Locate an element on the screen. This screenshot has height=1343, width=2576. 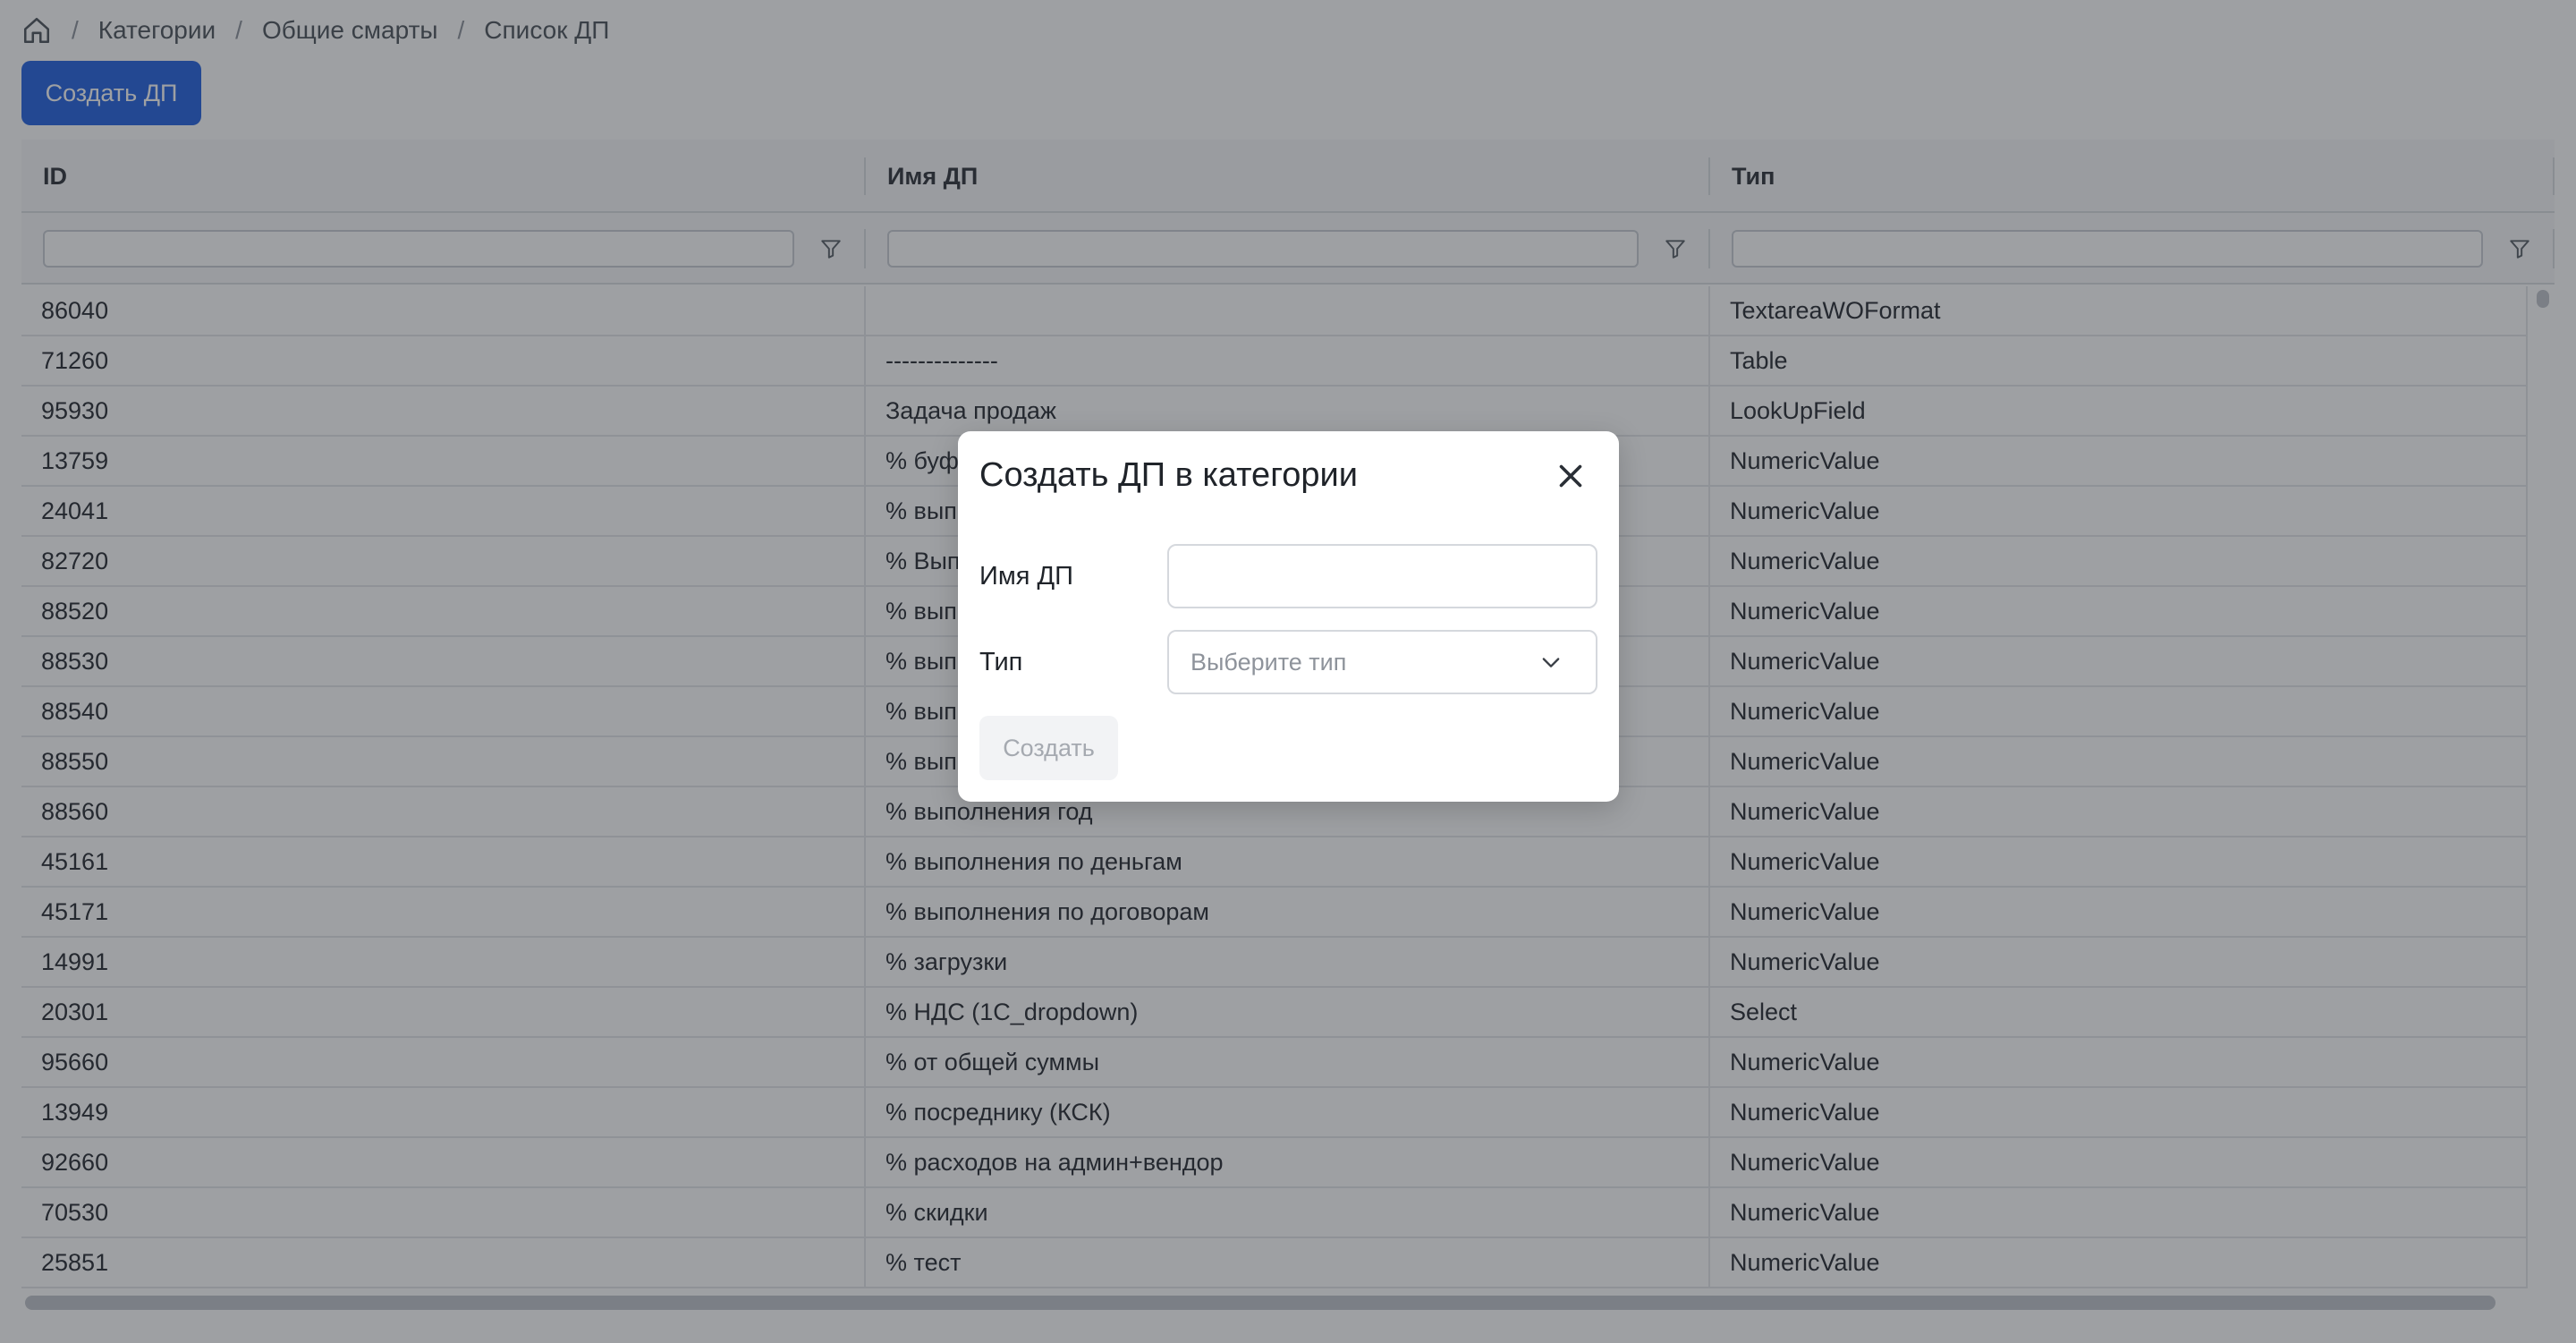
close-icon is located at coordinates (1571, 476).